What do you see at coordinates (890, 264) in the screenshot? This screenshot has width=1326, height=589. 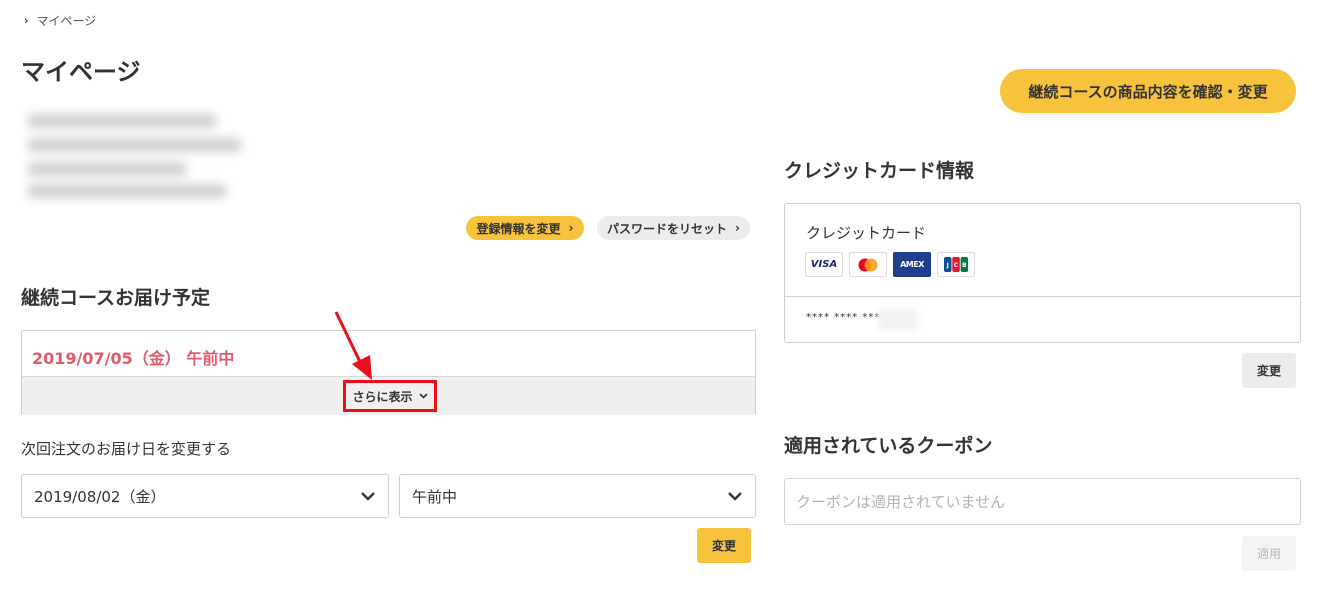 I see `card-brand-logos: VISA AMEX J C B` at bounding box center [890, 264].